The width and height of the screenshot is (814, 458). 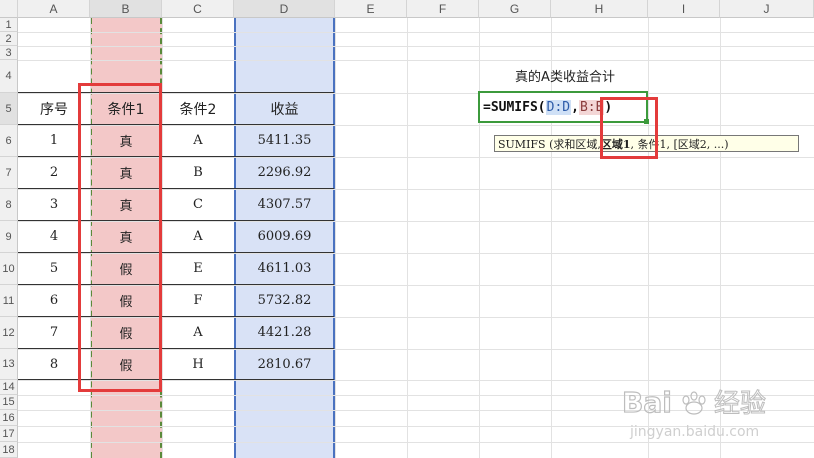 What do you see at coordinates (284, 108) in the screenshot?
I see `table-header-income: 收益` at bounding box center [284, 108].